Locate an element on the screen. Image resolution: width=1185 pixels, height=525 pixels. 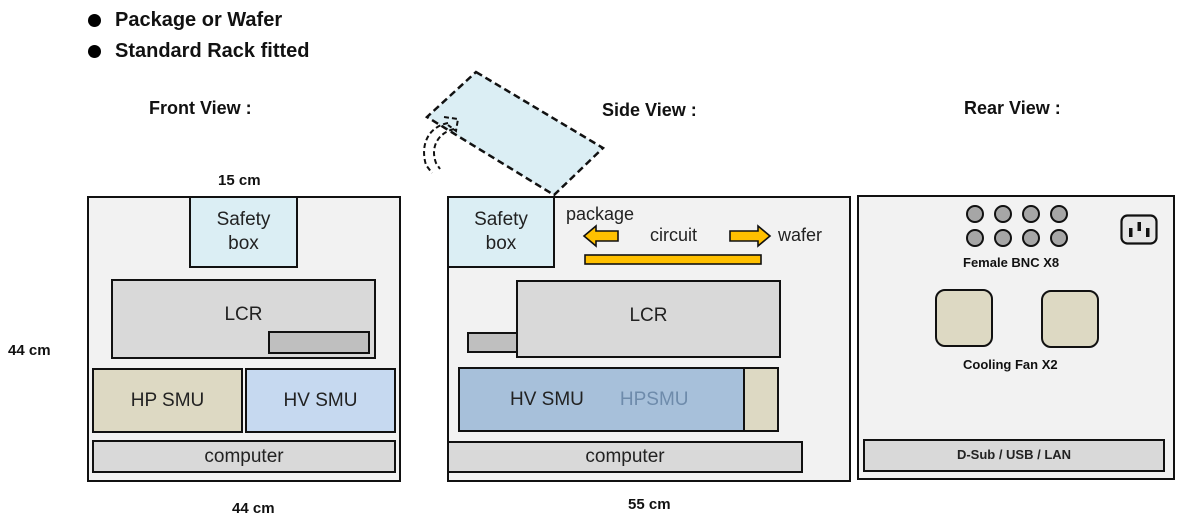
side-computer: computer is located at coordinates (625, 457).